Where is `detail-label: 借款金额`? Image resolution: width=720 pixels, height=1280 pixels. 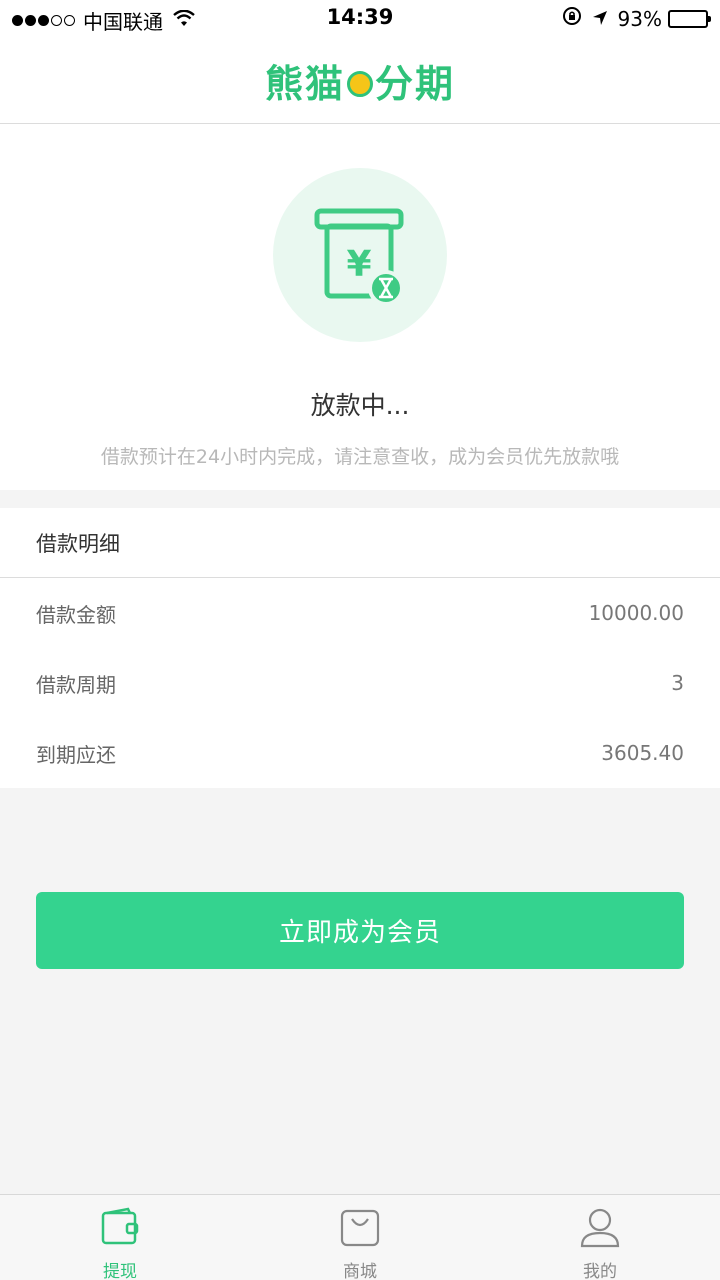 detail-label: 借款金额 is located at coordinates (76, 614).